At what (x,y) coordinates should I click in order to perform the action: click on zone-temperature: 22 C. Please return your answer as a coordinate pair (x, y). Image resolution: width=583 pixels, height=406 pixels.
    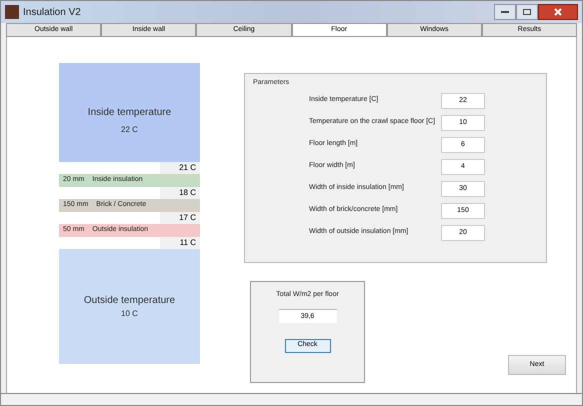
    Looking at the image, I should click on (129, 130).